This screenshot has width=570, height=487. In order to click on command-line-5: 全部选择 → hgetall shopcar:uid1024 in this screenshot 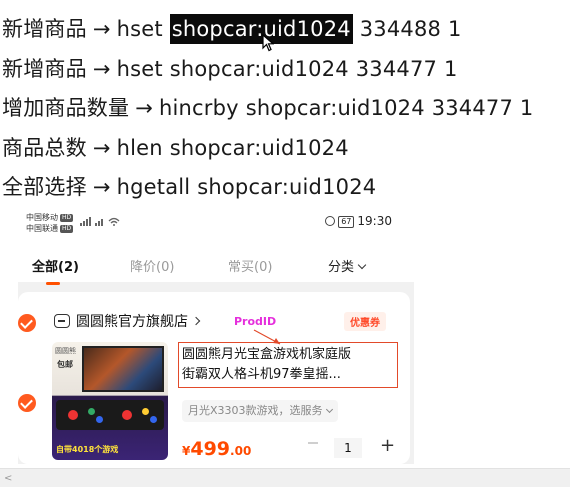, I will do `click(189, 187)`.